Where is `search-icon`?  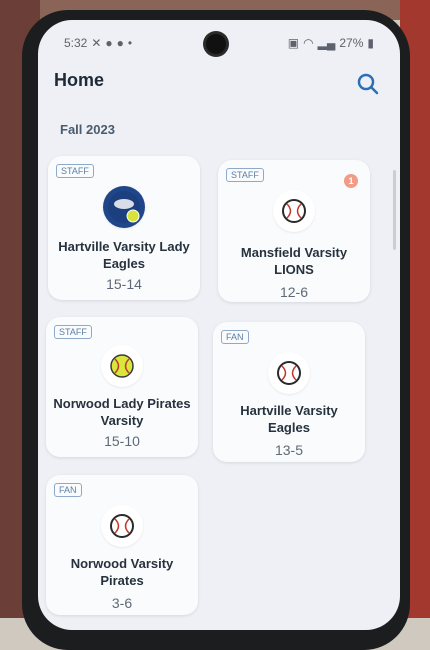
search-icon is located at coordinates (368, 84).